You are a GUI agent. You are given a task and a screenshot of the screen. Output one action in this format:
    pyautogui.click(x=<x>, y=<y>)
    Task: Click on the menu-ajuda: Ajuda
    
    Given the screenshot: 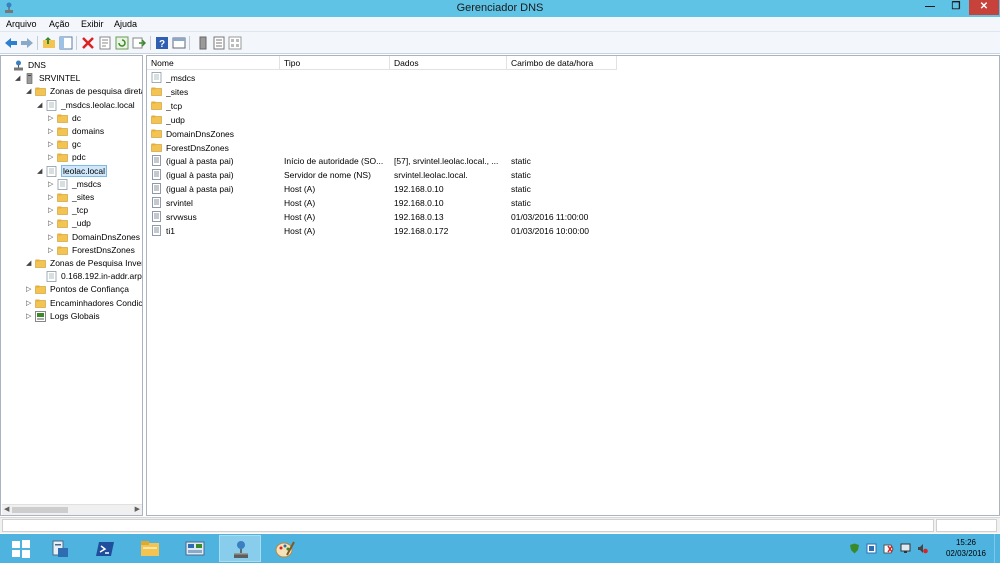 What is the action you would take?
    pyautogui.click(x=125, y=24)
    